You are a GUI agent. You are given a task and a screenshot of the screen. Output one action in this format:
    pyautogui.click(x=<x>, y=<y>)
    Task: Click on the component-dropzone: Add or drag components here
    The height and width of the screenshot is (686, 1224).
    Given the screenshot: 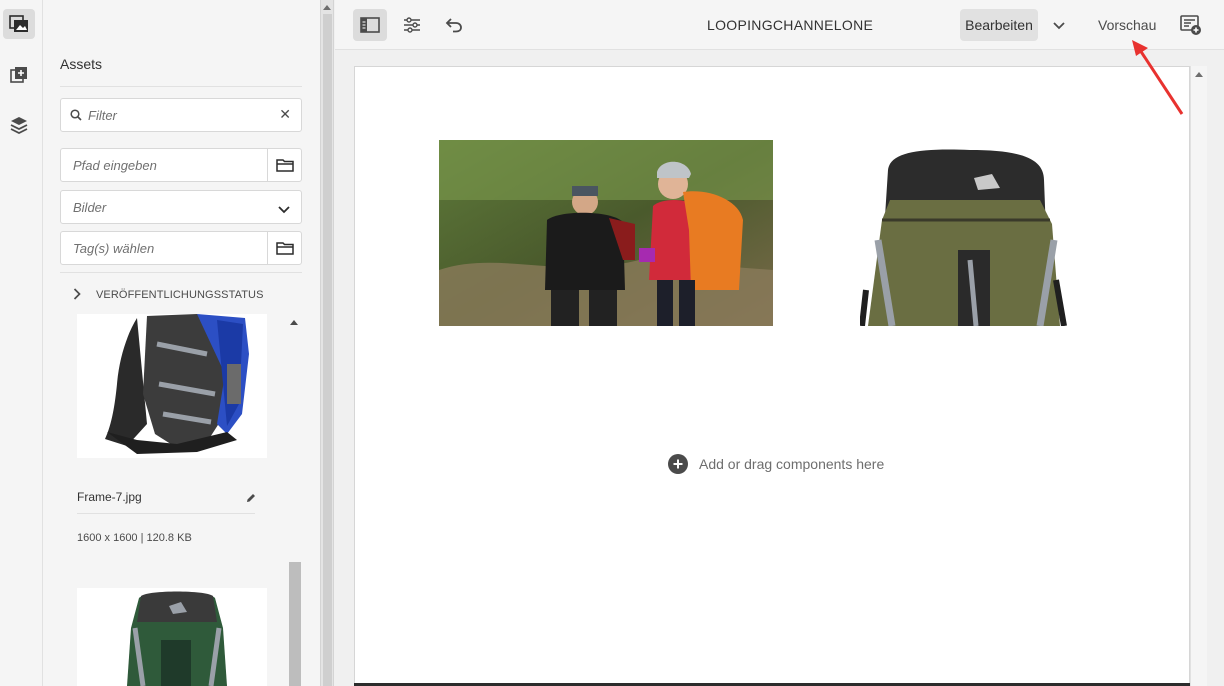 What is the action you would take?
    pyautogui.click(x=776, y=464)
    